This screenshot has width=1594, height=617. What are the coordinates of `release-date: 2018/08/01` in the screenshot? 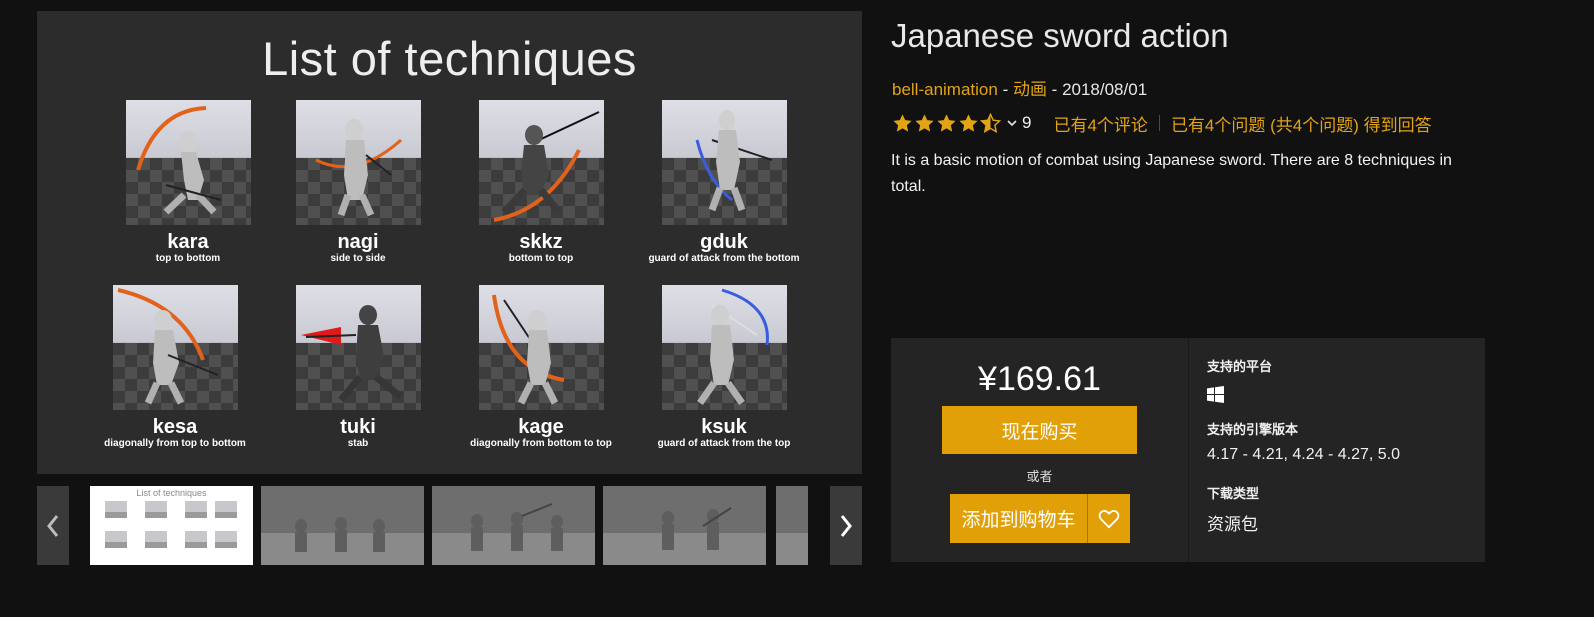 It's located at (1105, 89).